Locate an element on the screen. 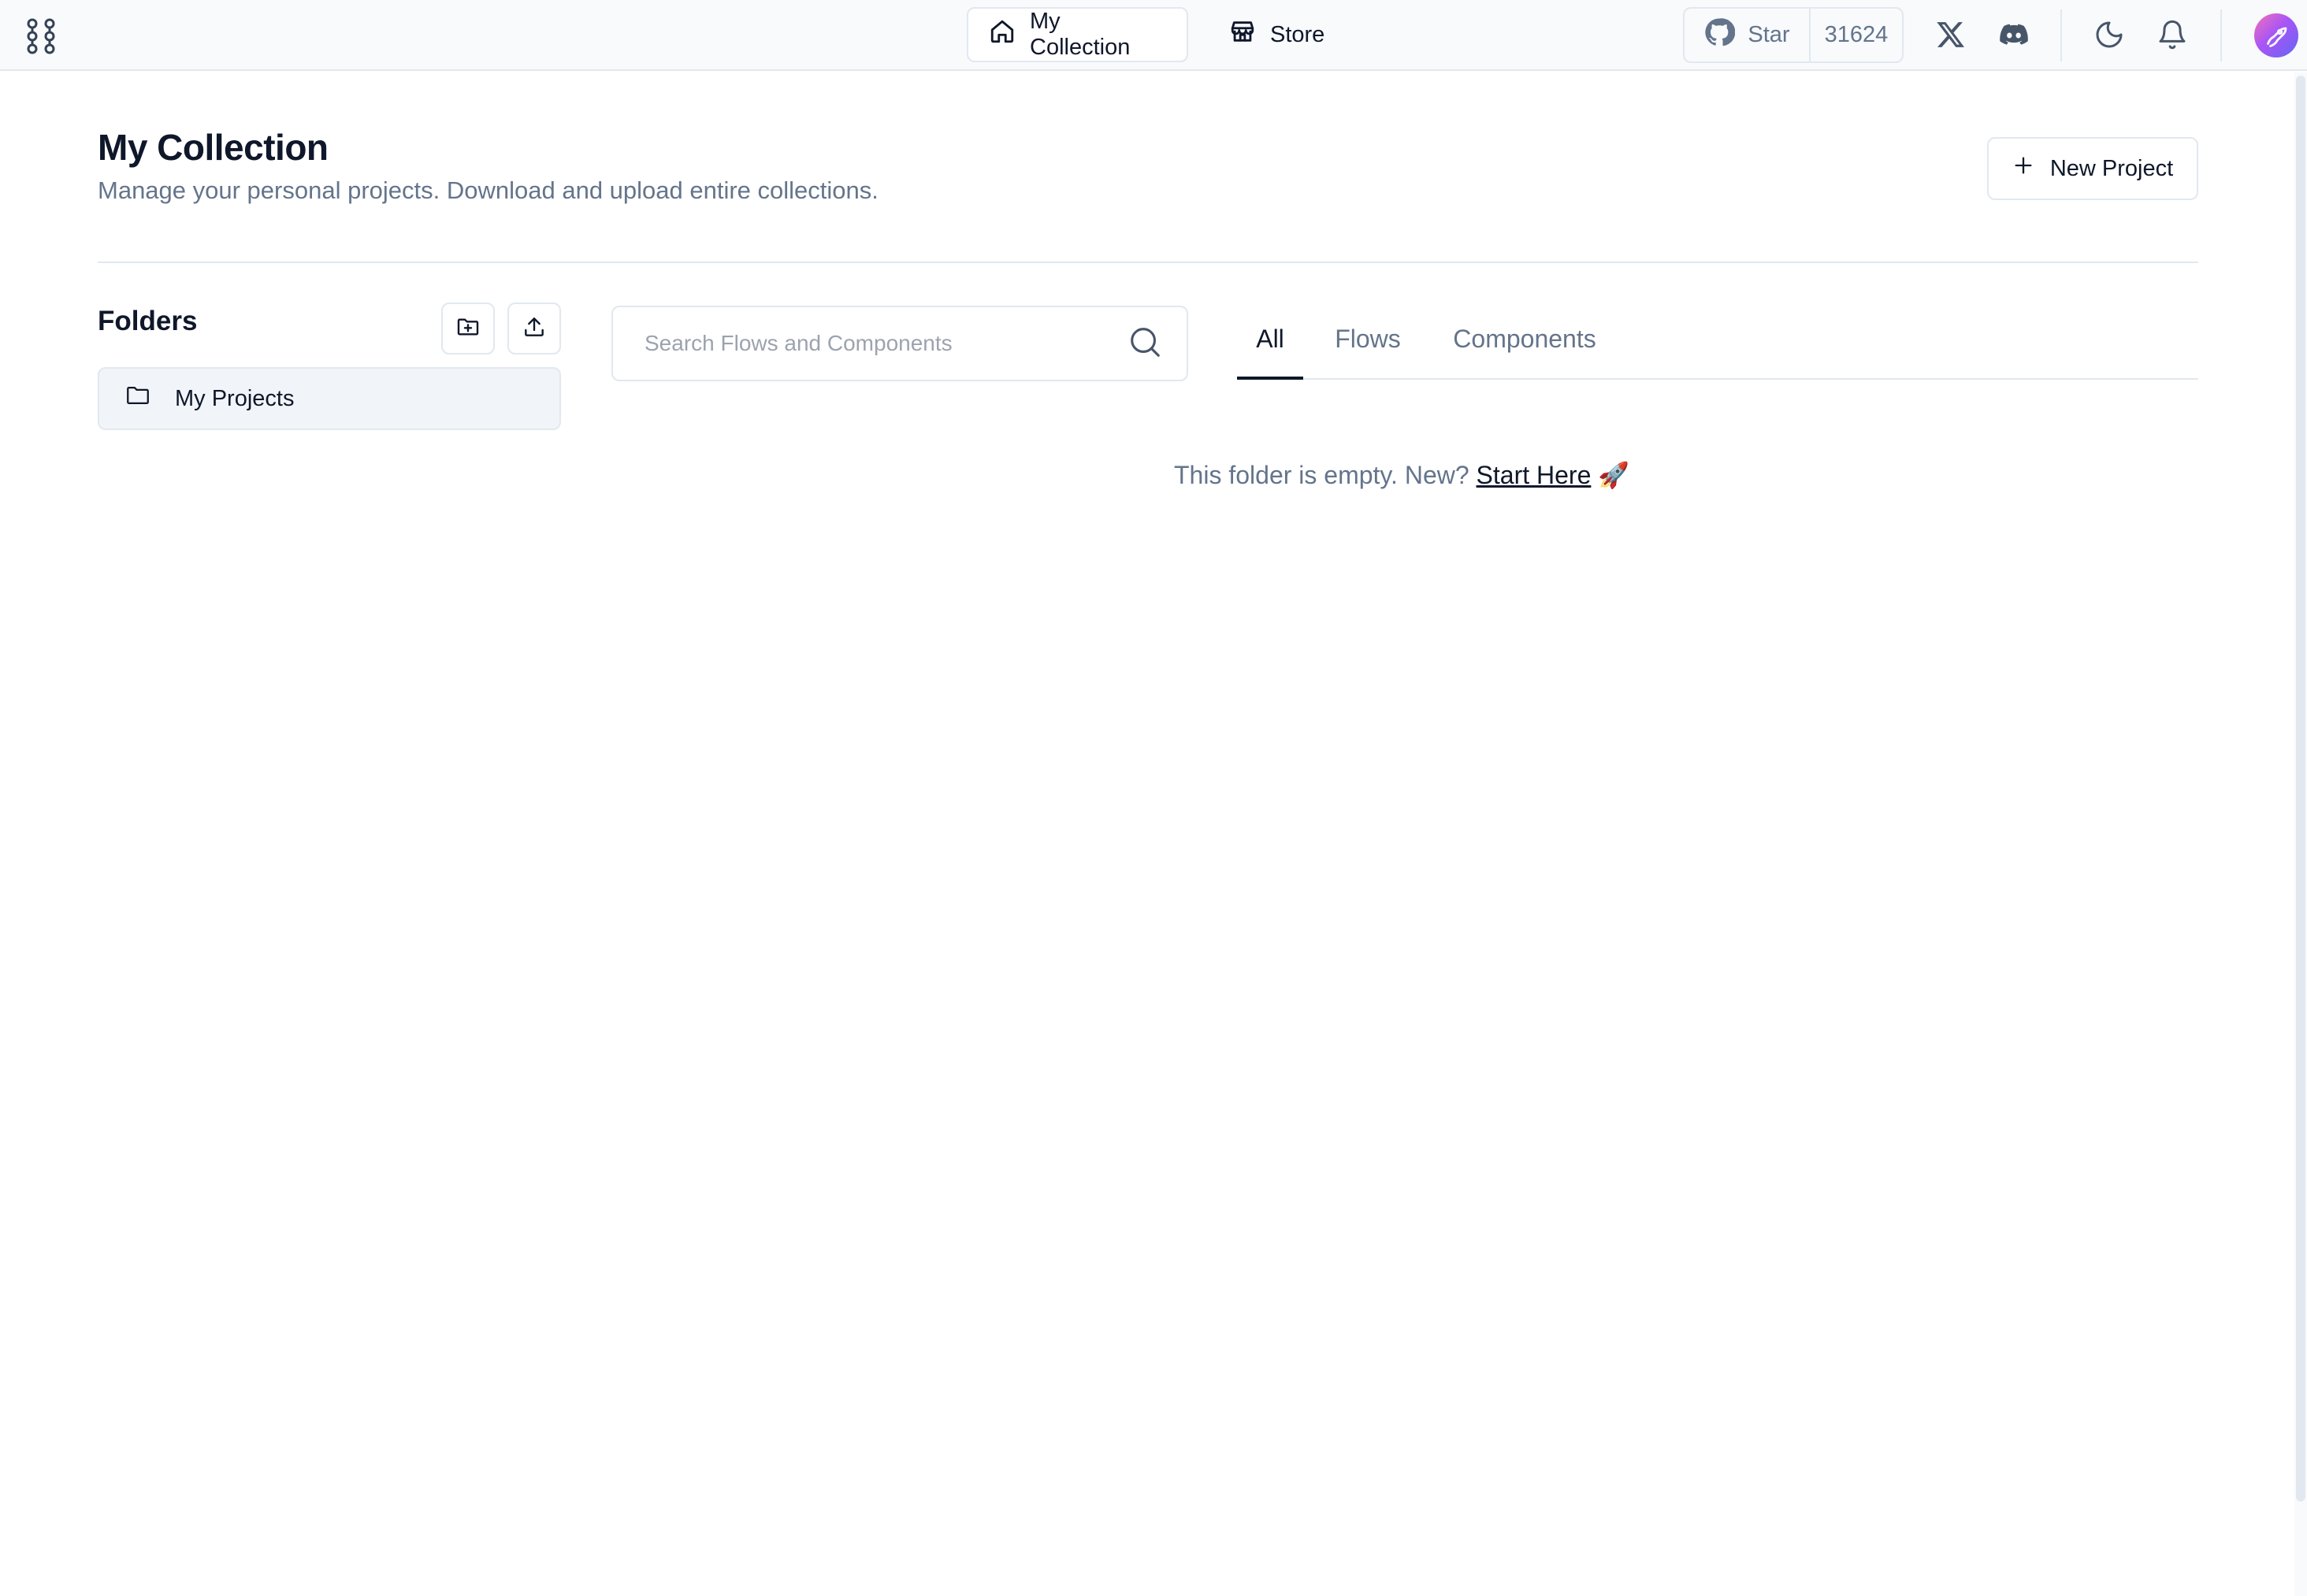 This screenshot has width=2307, height=1596. empty-state: This folder is empty. New? Start Here 🚀 is located at coordinates (1401, 475).